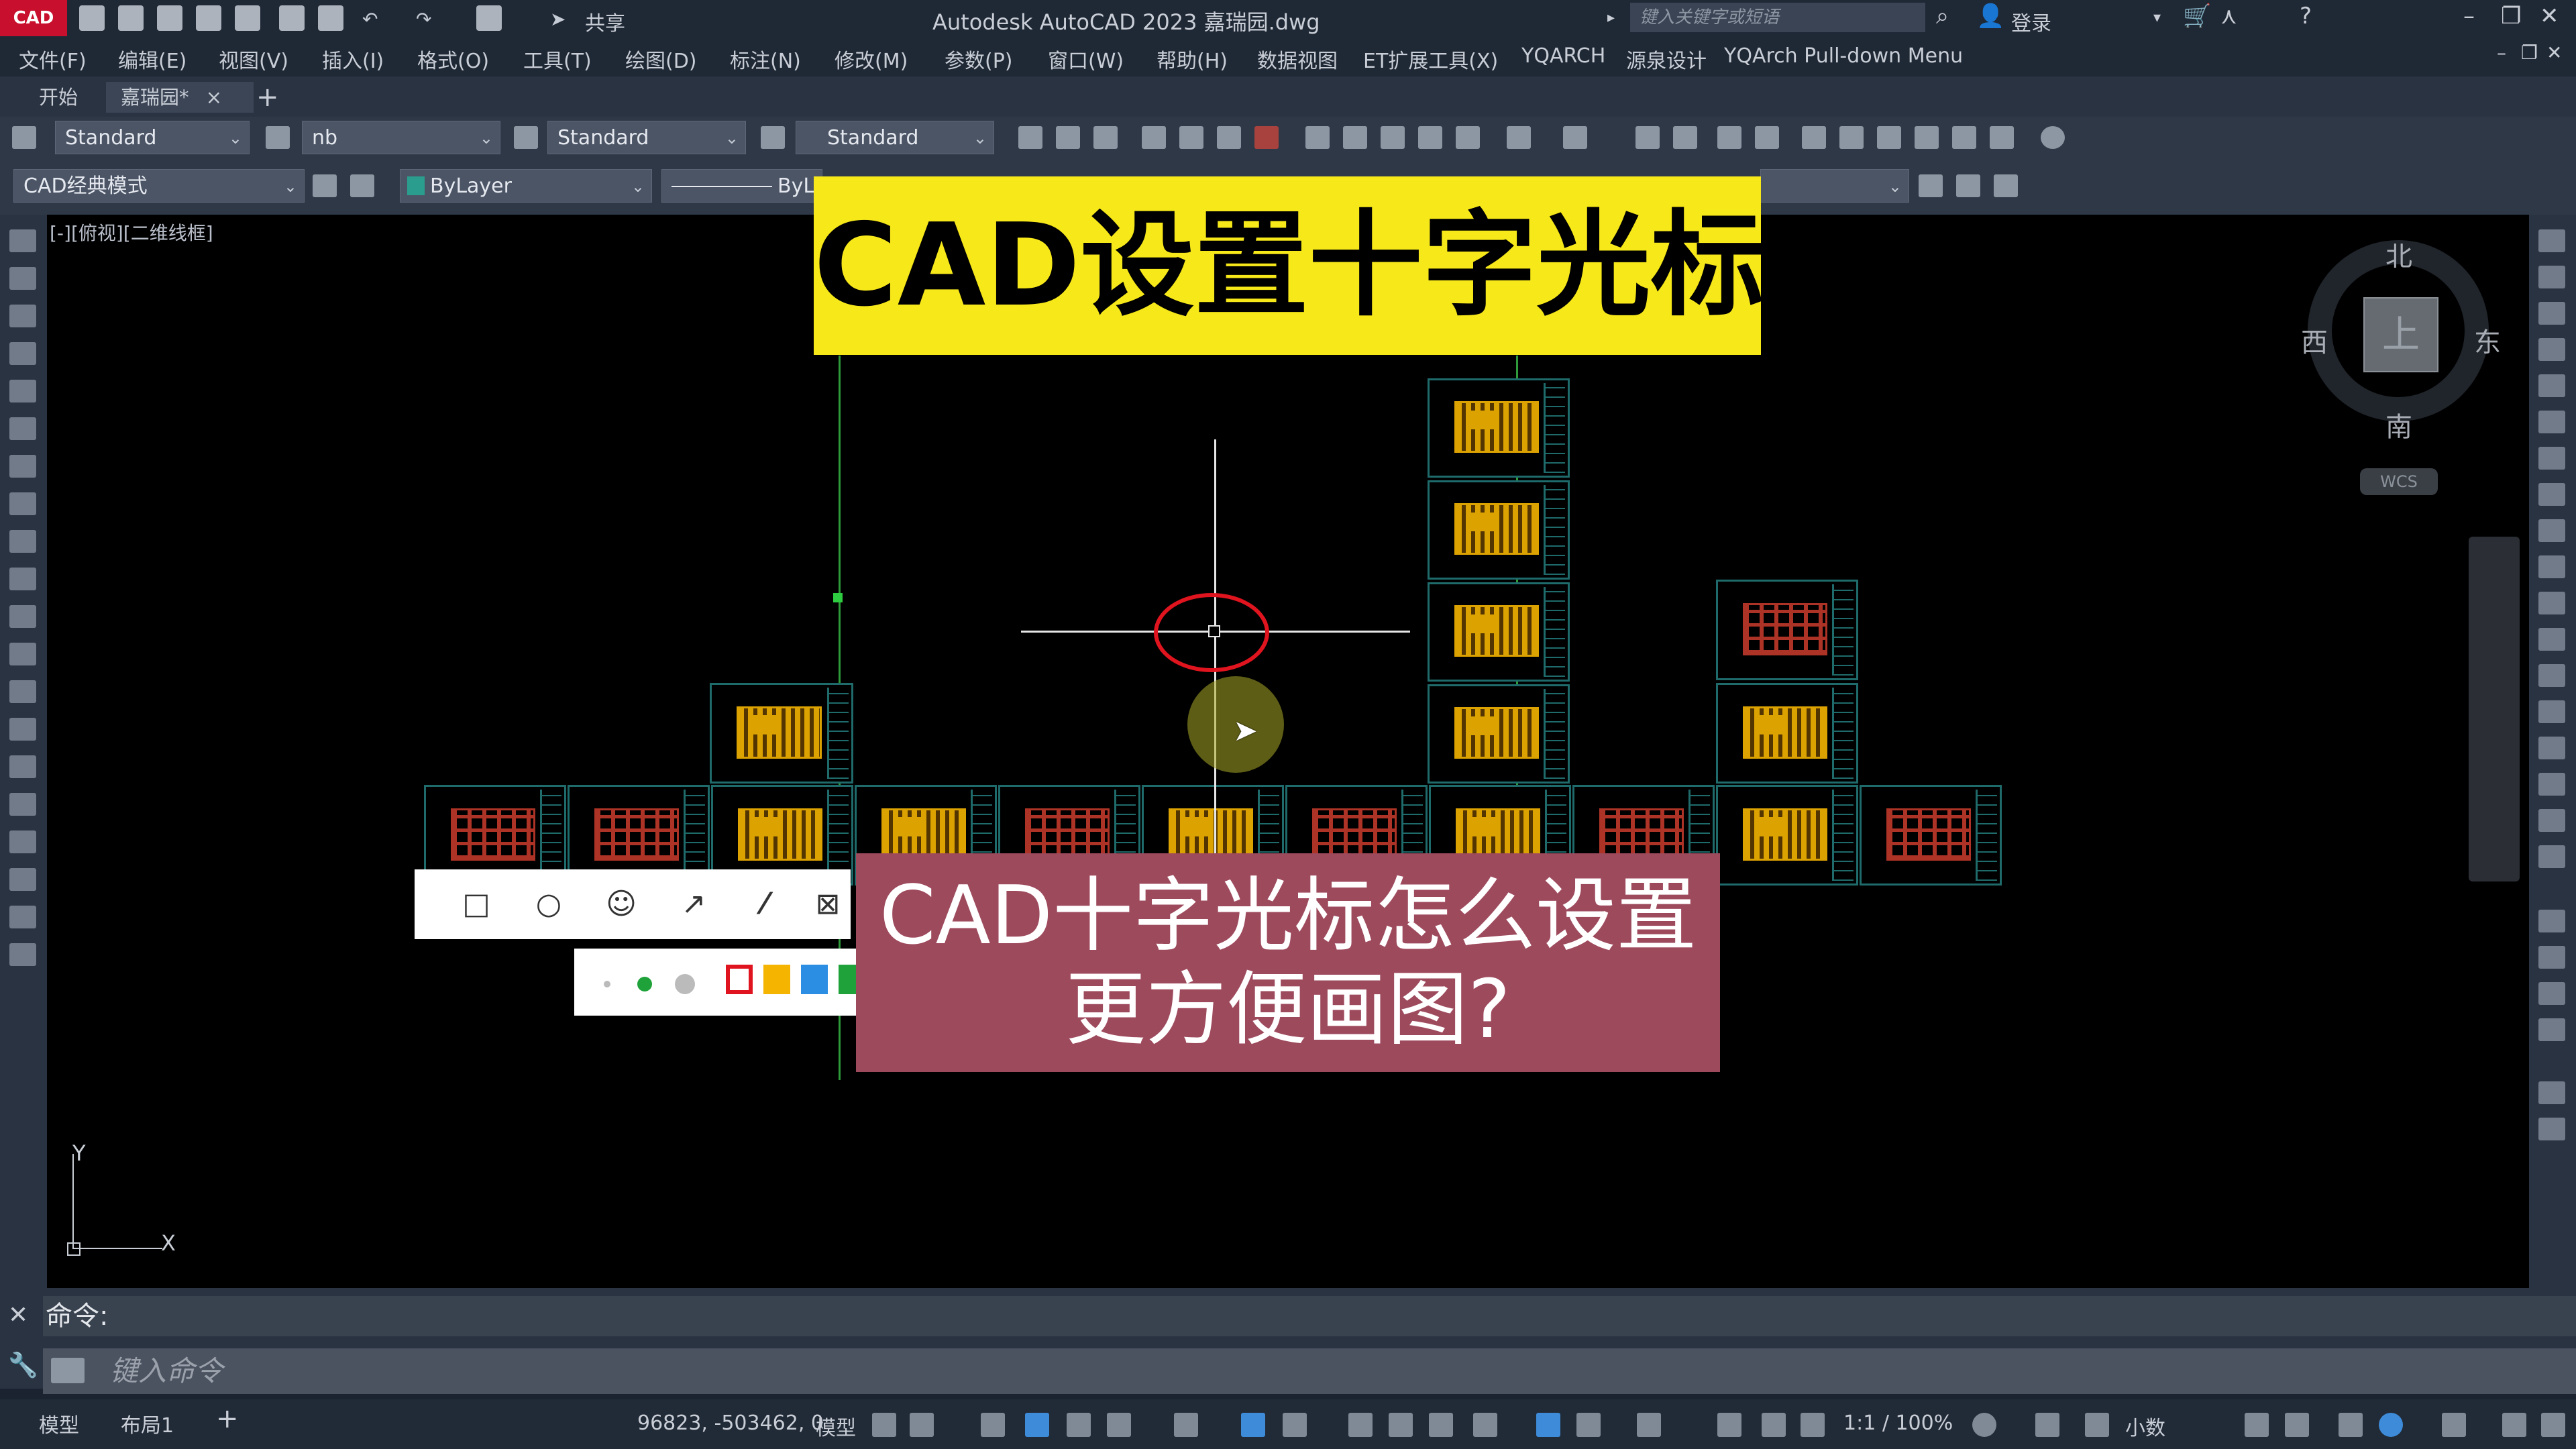 The width and height of the screenshot is (2576, 1449). What do you see at coordinates (2197, 16) in the screenshot?
I see `cart-icon: 🛒` at bounding box center [2197, 16].